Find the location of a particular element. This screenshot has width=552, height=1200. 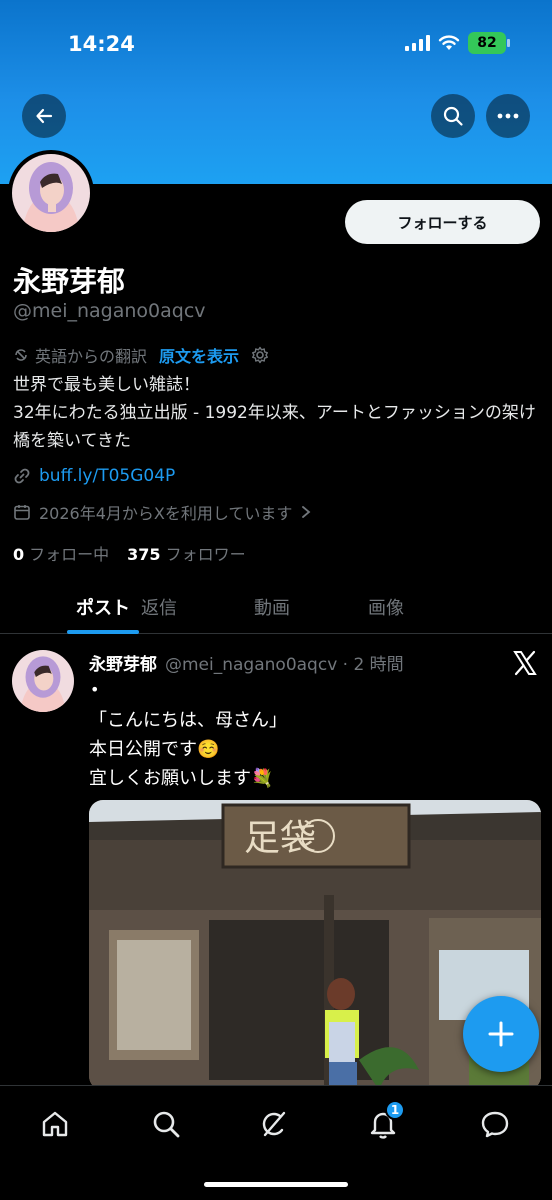

back-button is located at coordinates (44, 116).